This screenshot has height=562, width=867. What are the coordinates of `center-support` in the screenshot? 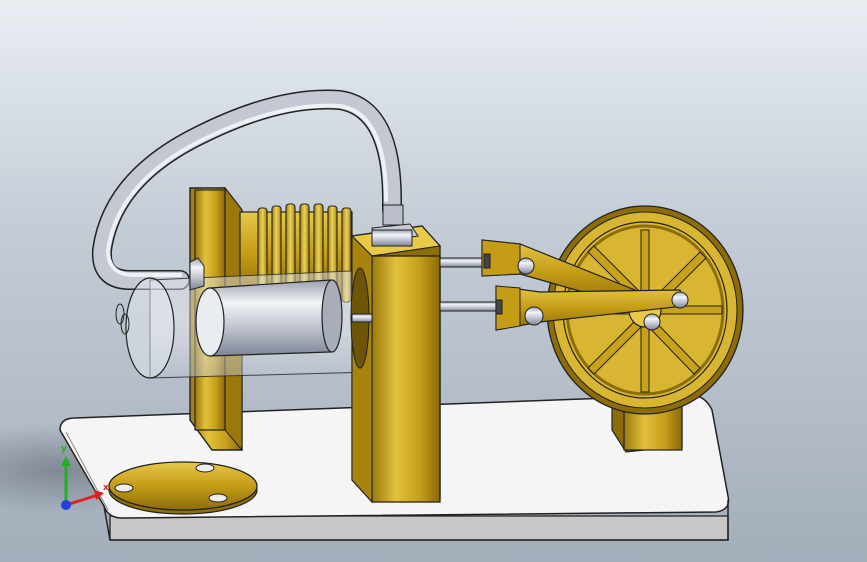 It's located at (396, 363).